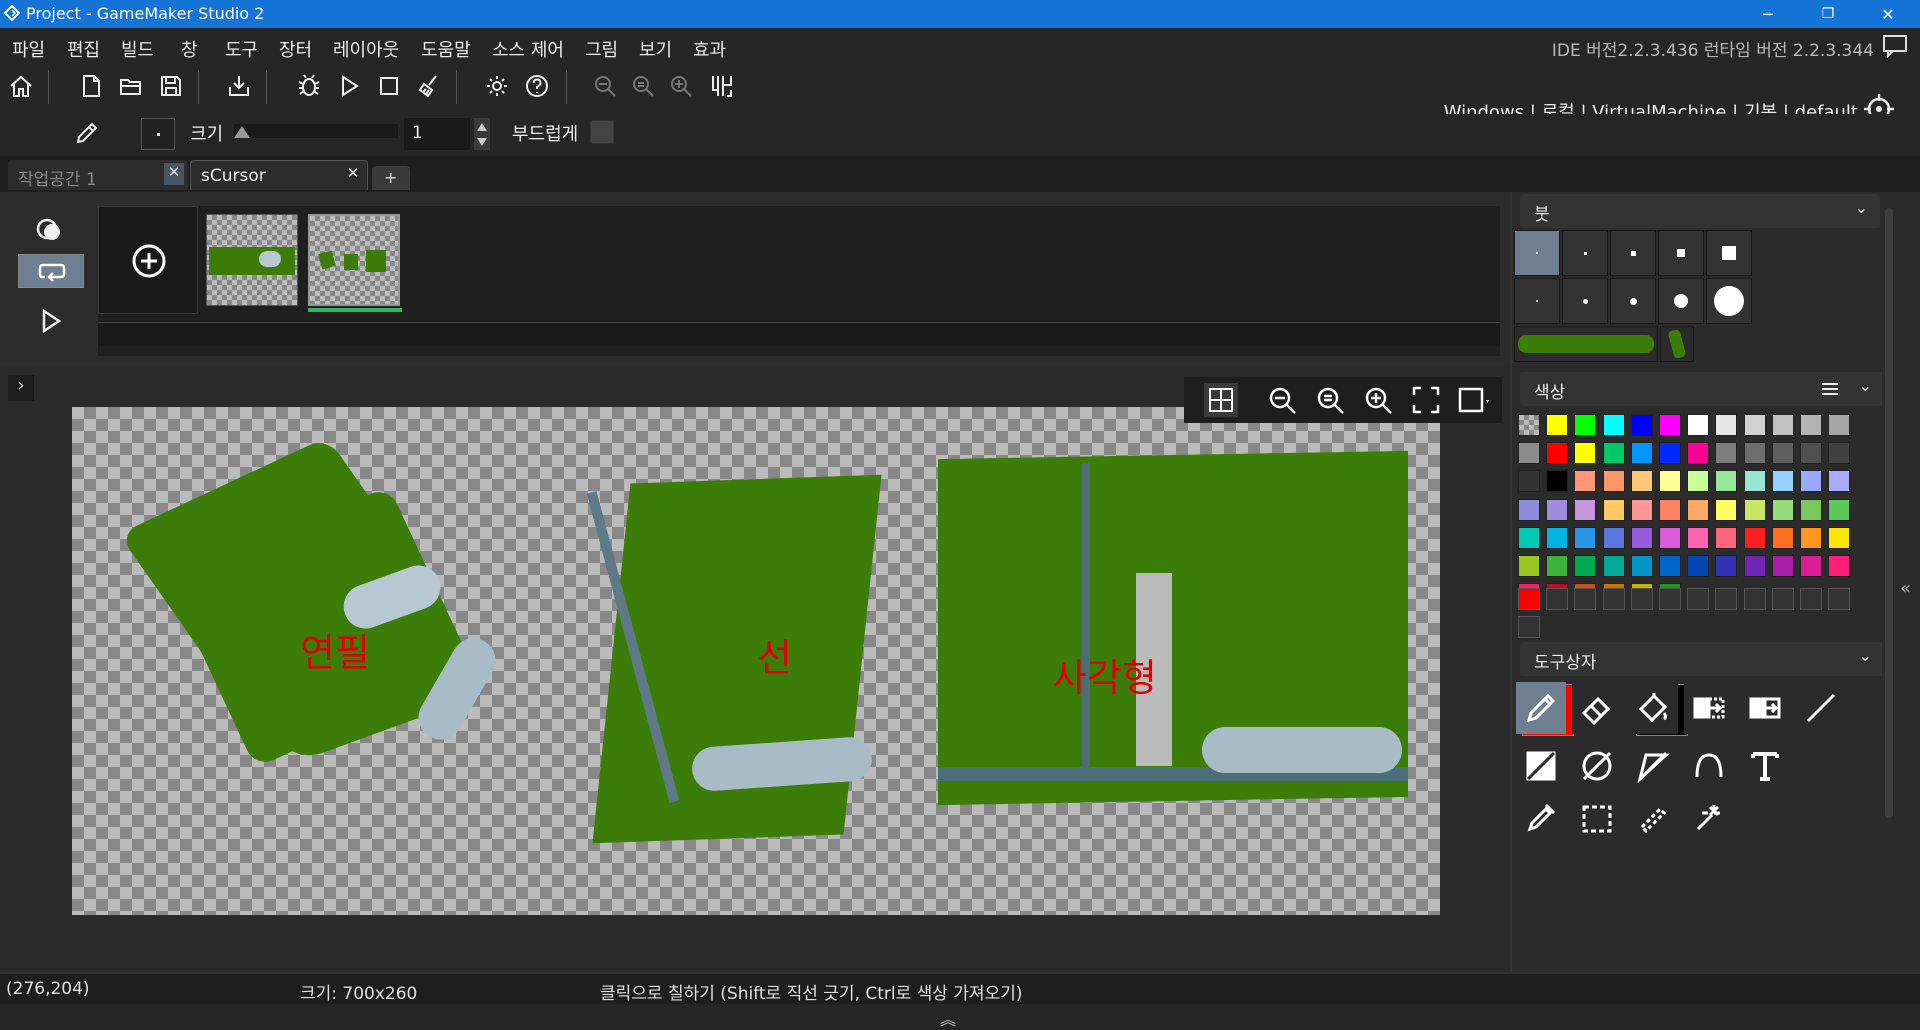  What do you see at coordinates (309, 86) in the screenshot?
I see `debug-button` at bounding box center [309, 86].